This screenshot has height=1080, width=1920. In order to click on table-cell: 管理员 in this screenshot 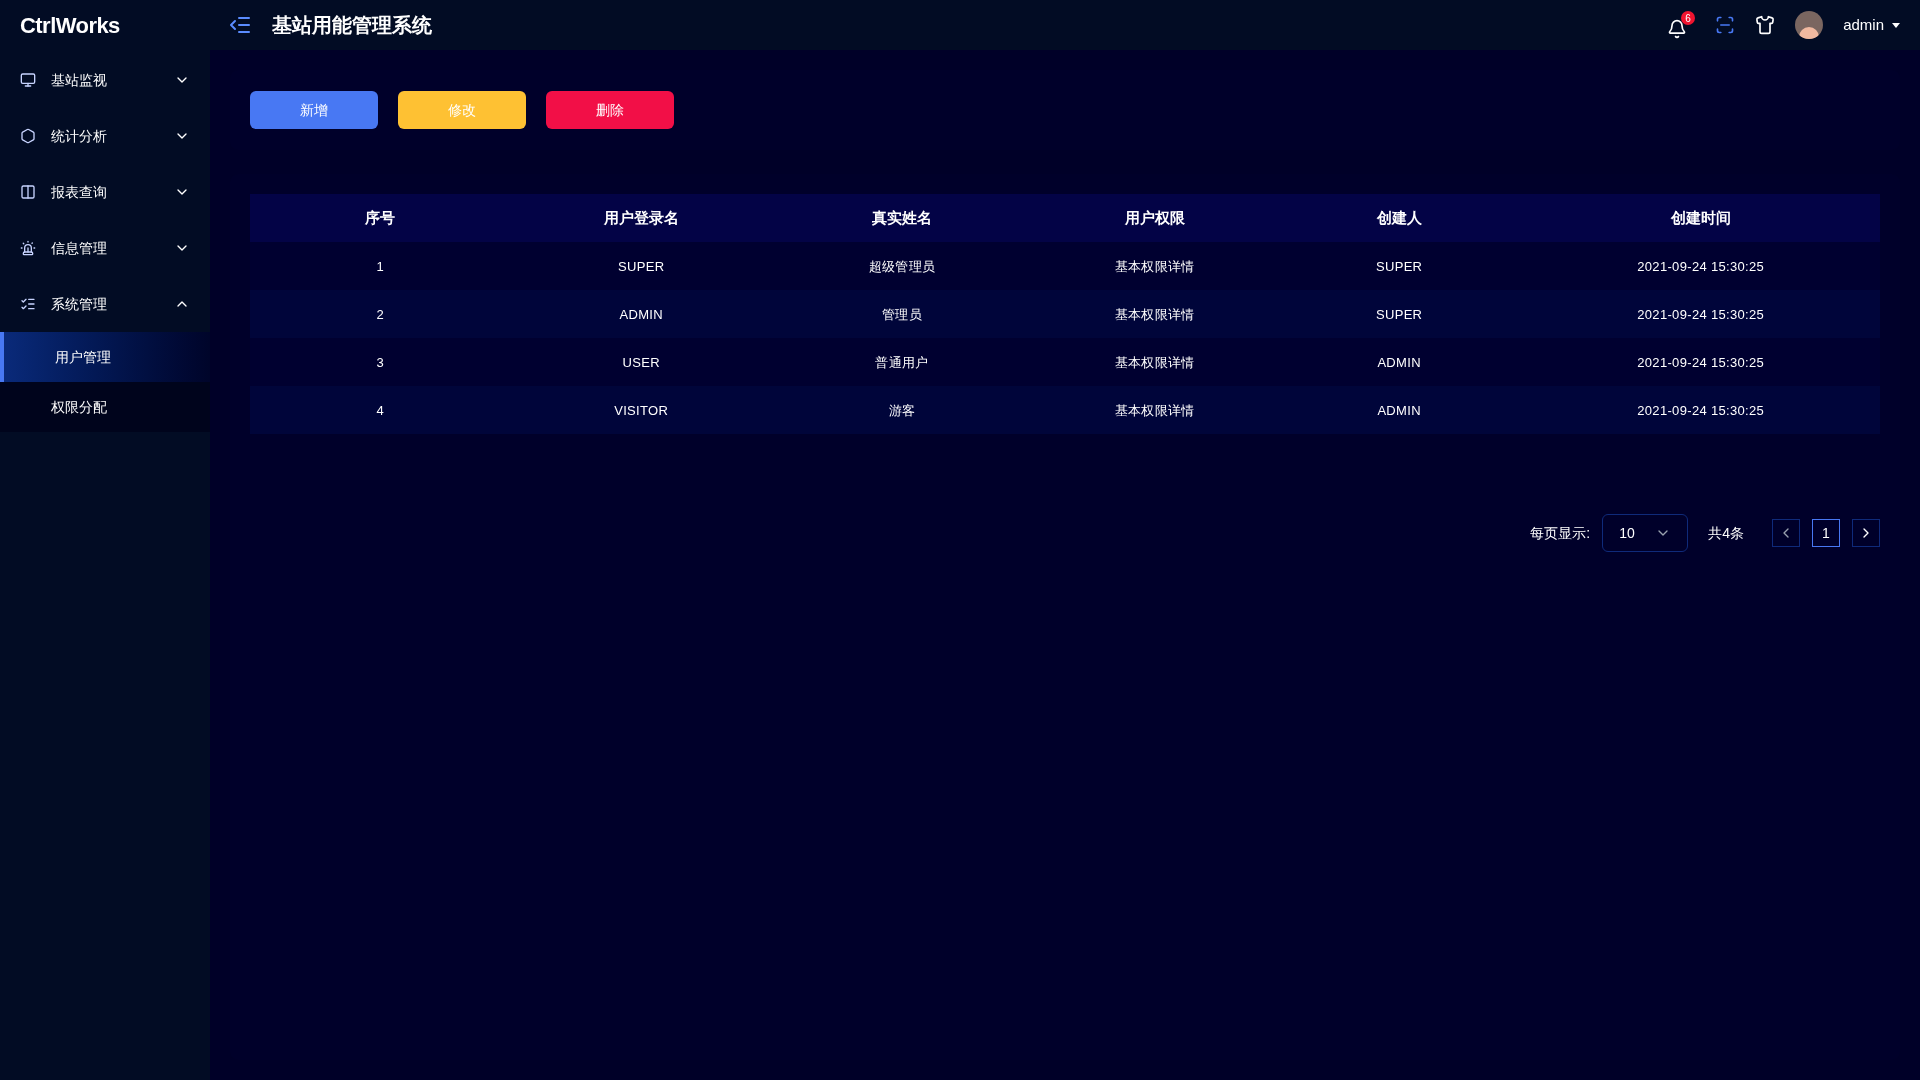, I will do `click(902, 314)`.